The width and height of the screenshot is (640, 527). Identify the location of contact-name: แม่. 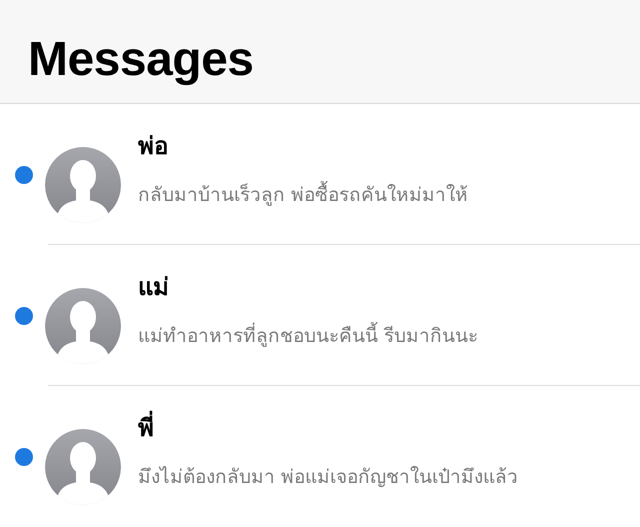
(154, 287).